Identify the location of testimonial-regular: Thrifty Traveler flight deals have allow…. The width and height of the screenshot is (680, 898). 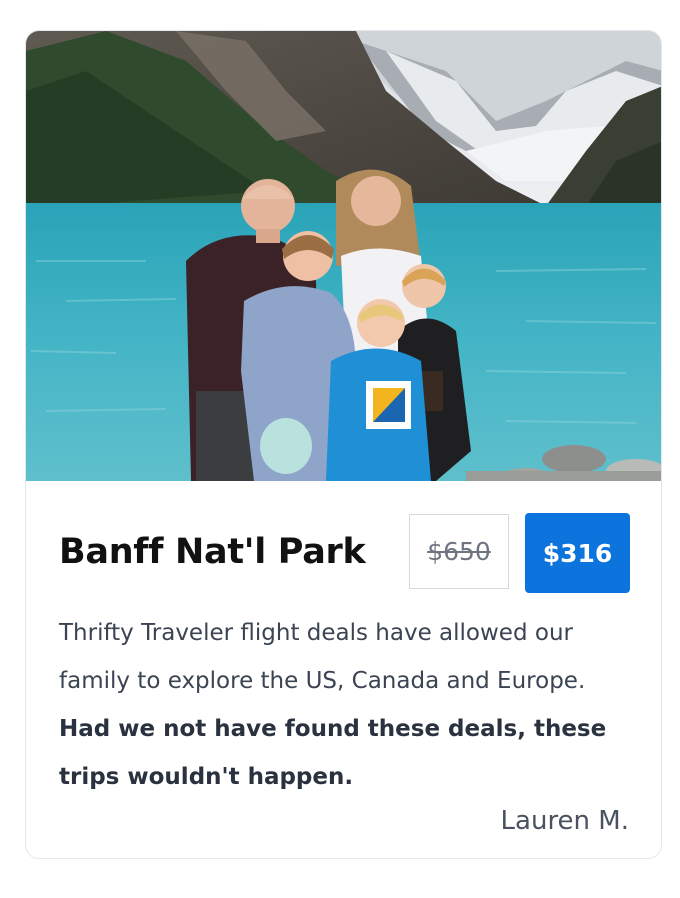
(322, 657).